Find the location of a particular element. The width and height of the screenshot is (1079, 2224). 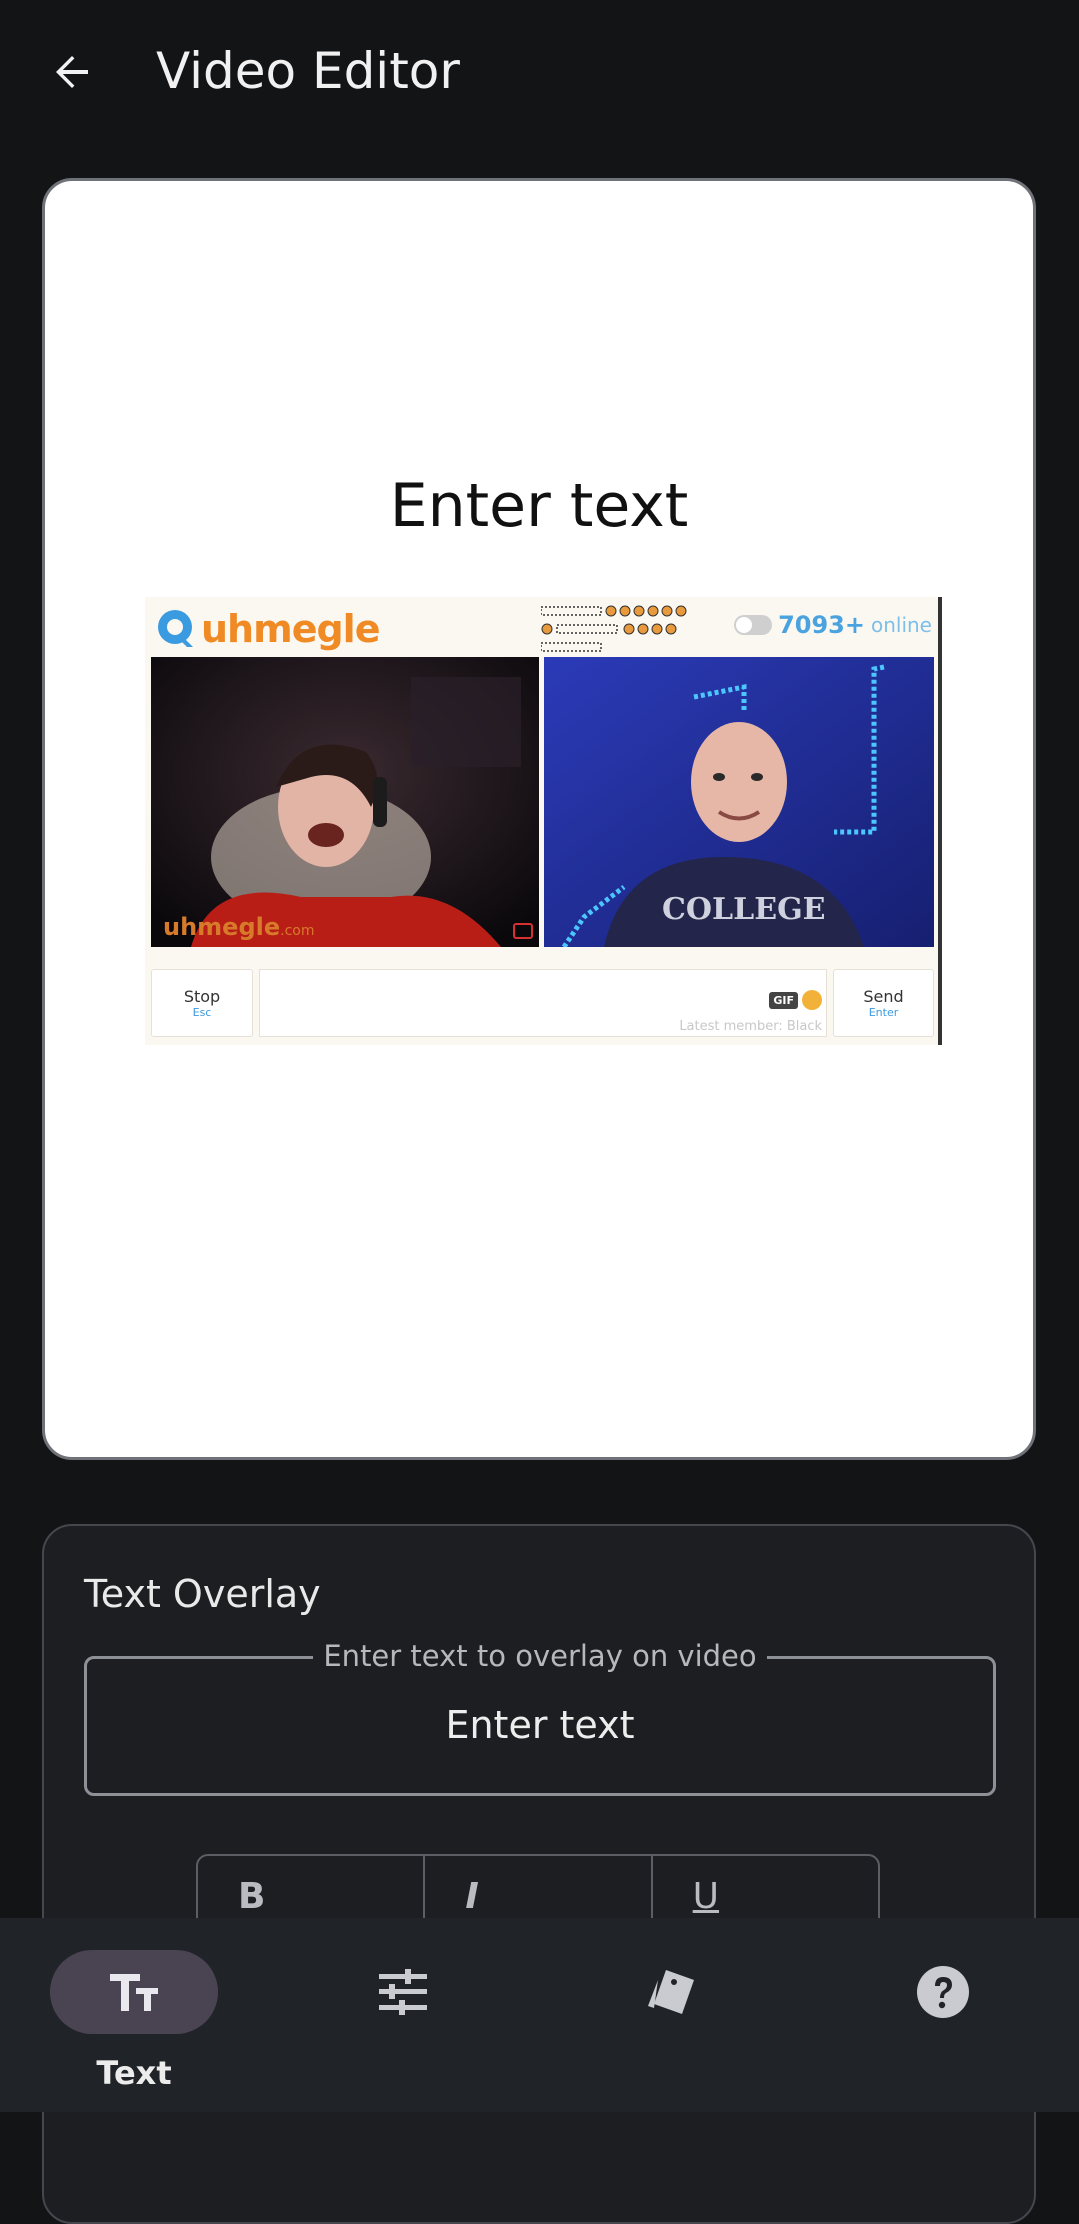

self-video: COLLEGE is located at coordinates (739, 802).